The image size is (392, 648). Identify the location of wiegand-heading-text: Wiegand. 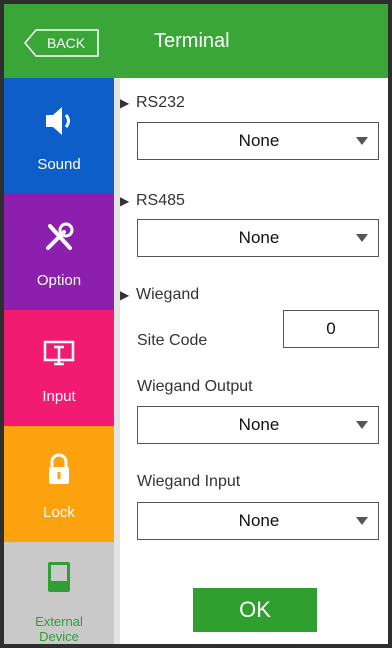
(168, 294).